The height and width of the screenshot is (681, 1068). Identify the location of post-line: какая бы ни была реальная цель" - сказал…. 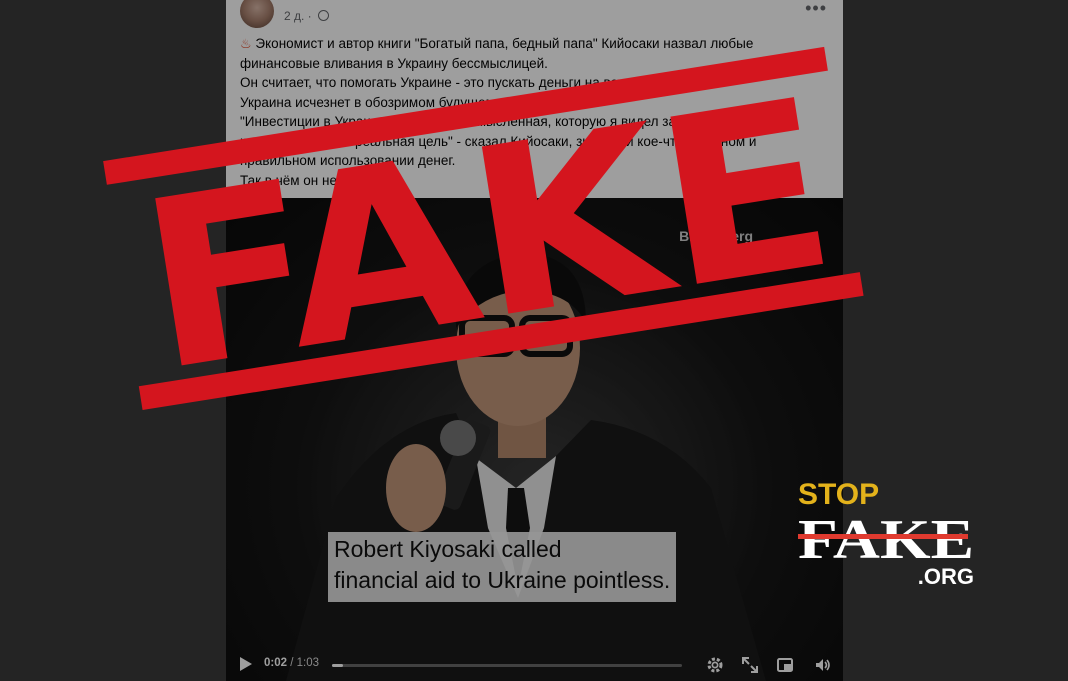
(498, 141).